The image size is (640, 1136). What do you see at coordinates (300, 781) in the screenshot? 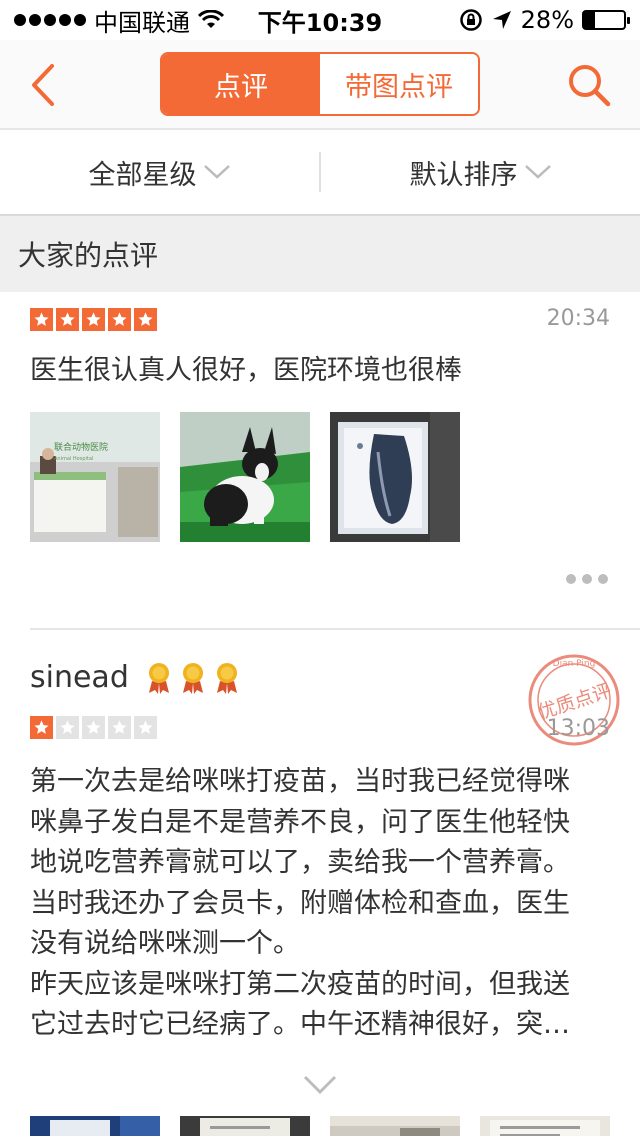
I see `review-text-line: 第一次去是给咪咪打疫苗，当时我已经觉得咪` at bounding box center [300, 781].